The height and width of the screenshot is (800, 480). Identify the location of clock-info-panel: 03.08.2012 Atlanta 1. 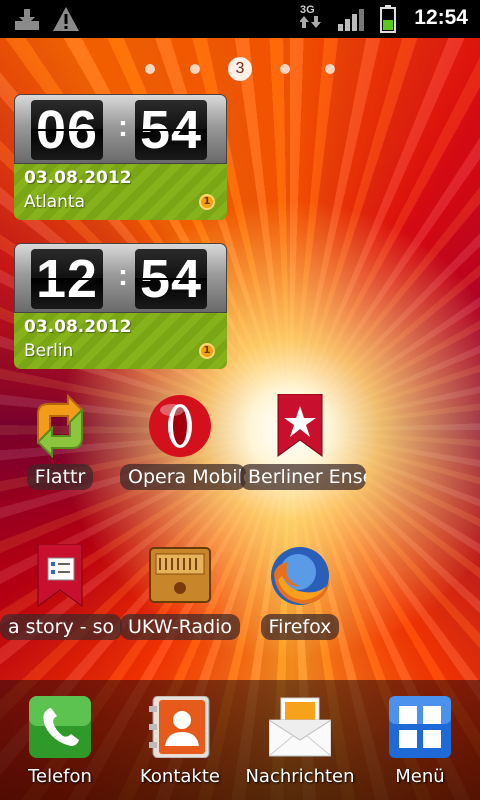
(120, 192).